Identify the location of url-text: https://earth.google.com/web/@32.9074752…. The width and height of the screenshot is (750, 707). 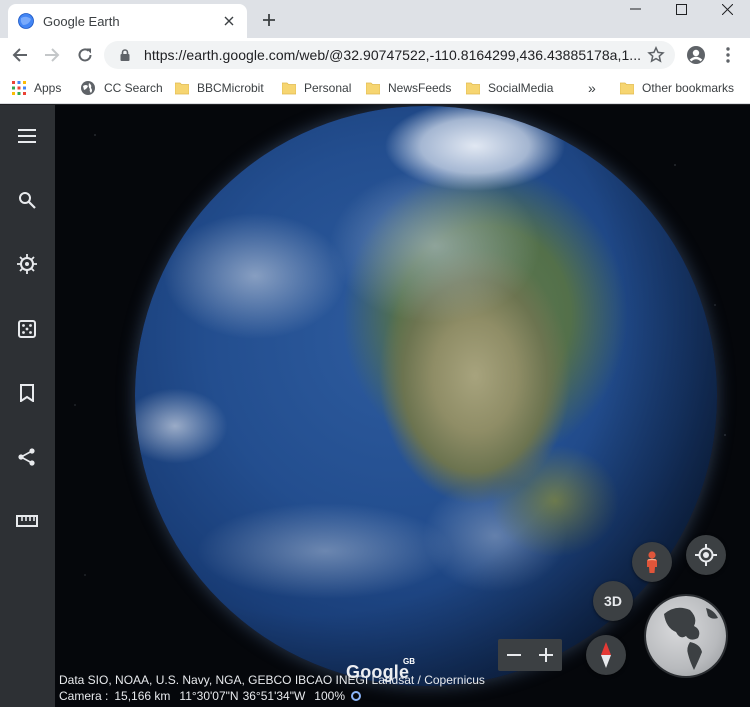
(395, 55).